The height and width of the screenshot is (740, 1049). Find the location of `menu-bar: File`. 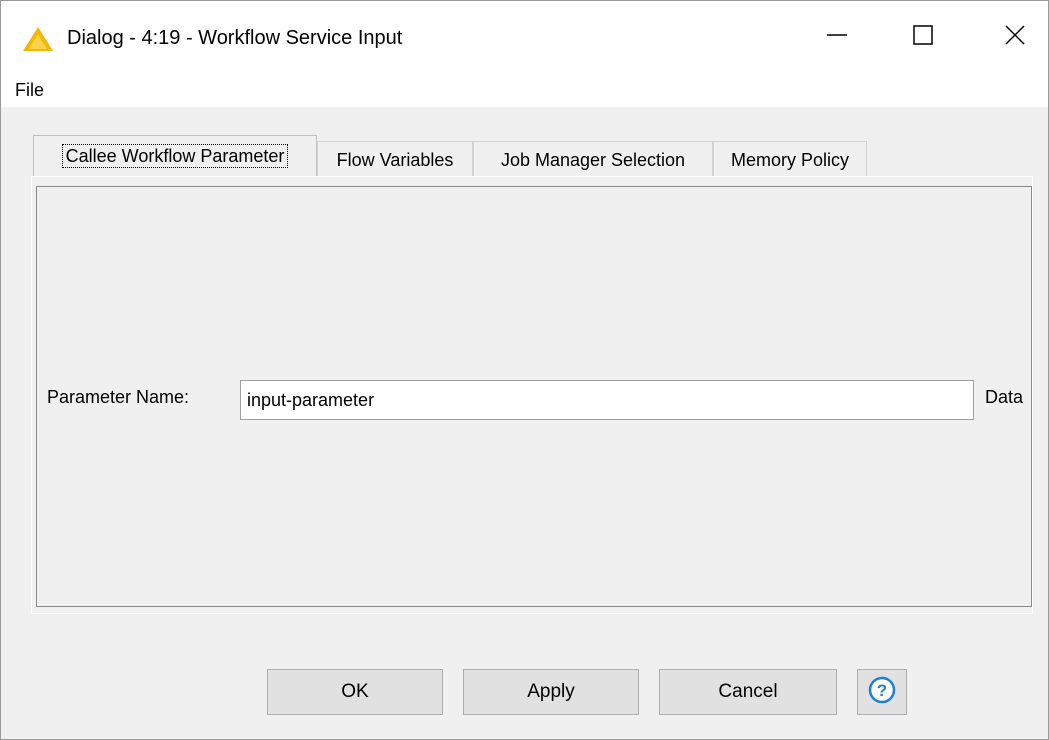

menu-bar: File is located at coordinates (524, 90).